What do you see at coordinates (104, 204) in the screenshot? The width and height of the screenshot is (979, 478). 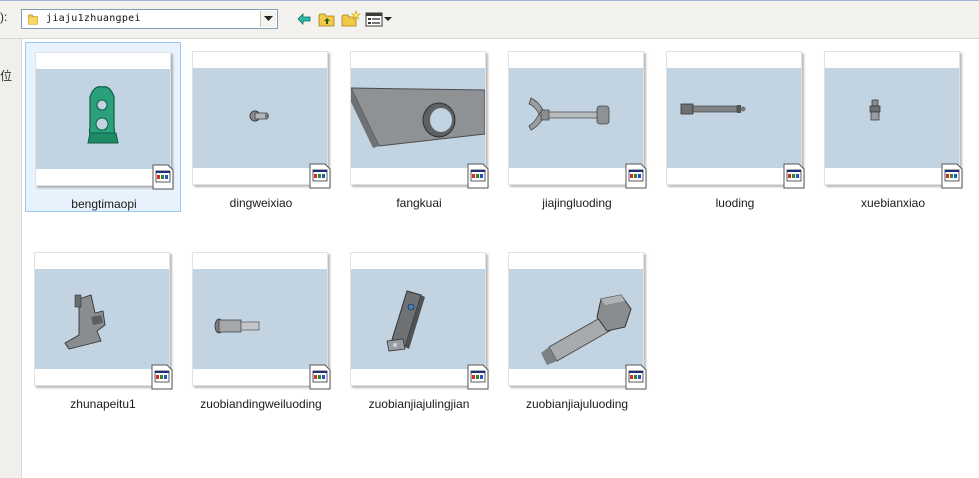 I see `file-name: bengtimaopi` at bounding box center [104, 204].